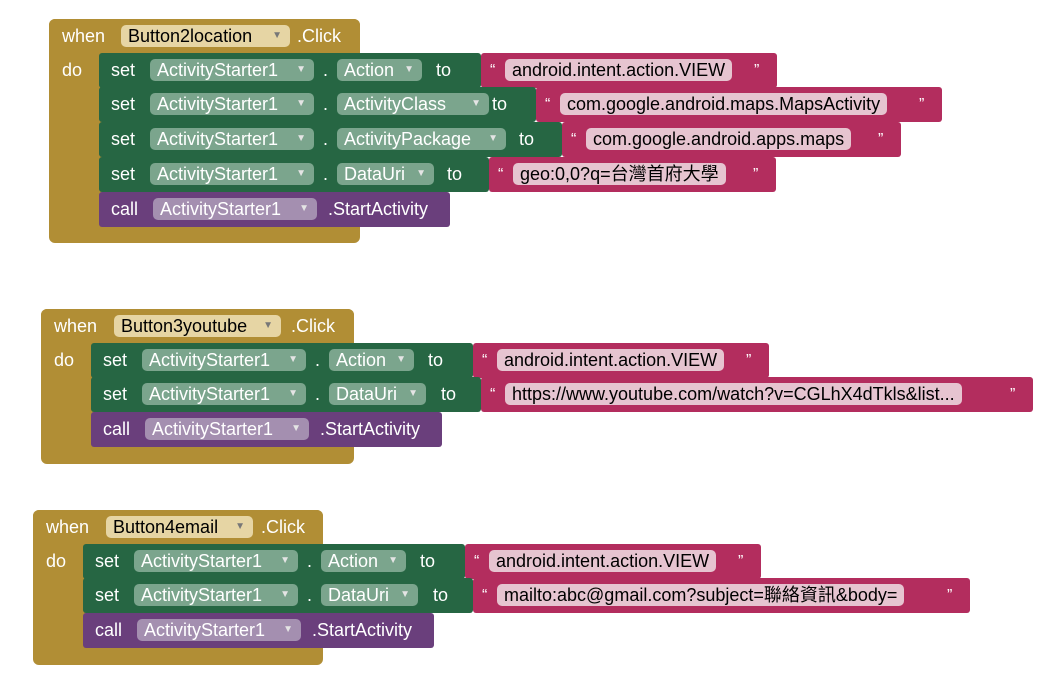  I want to click on component-dropdown: Button3youtube ▼, so click(197, 326).